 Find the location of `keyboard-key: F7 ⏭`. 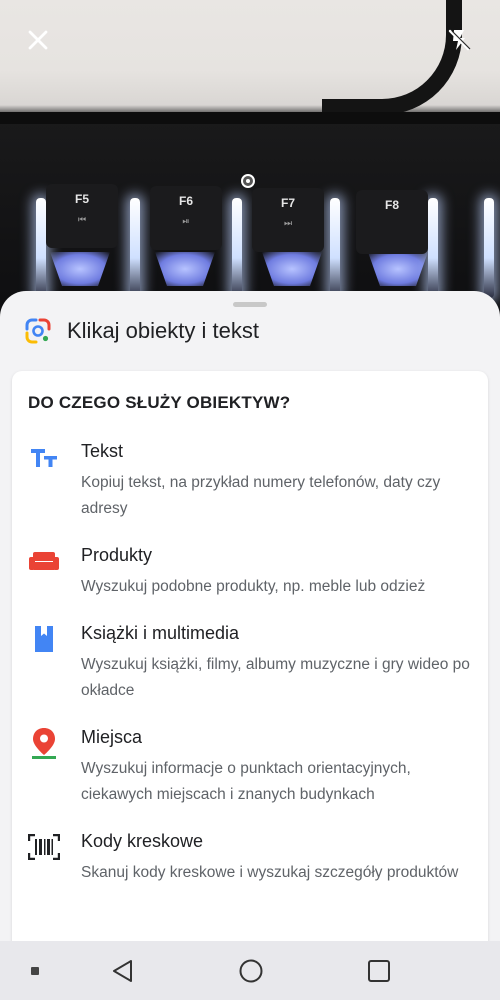

keyboard-key: F7 ⏭ is located at coordinates (288, 220).